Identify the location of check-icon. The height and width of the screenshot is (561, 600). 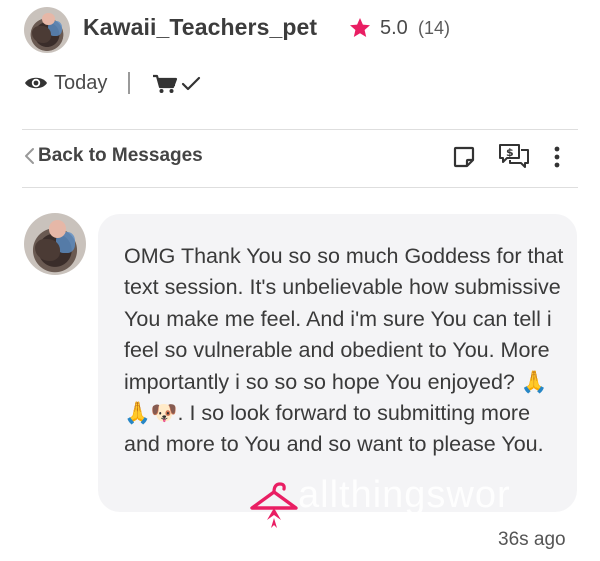
(191, 83).